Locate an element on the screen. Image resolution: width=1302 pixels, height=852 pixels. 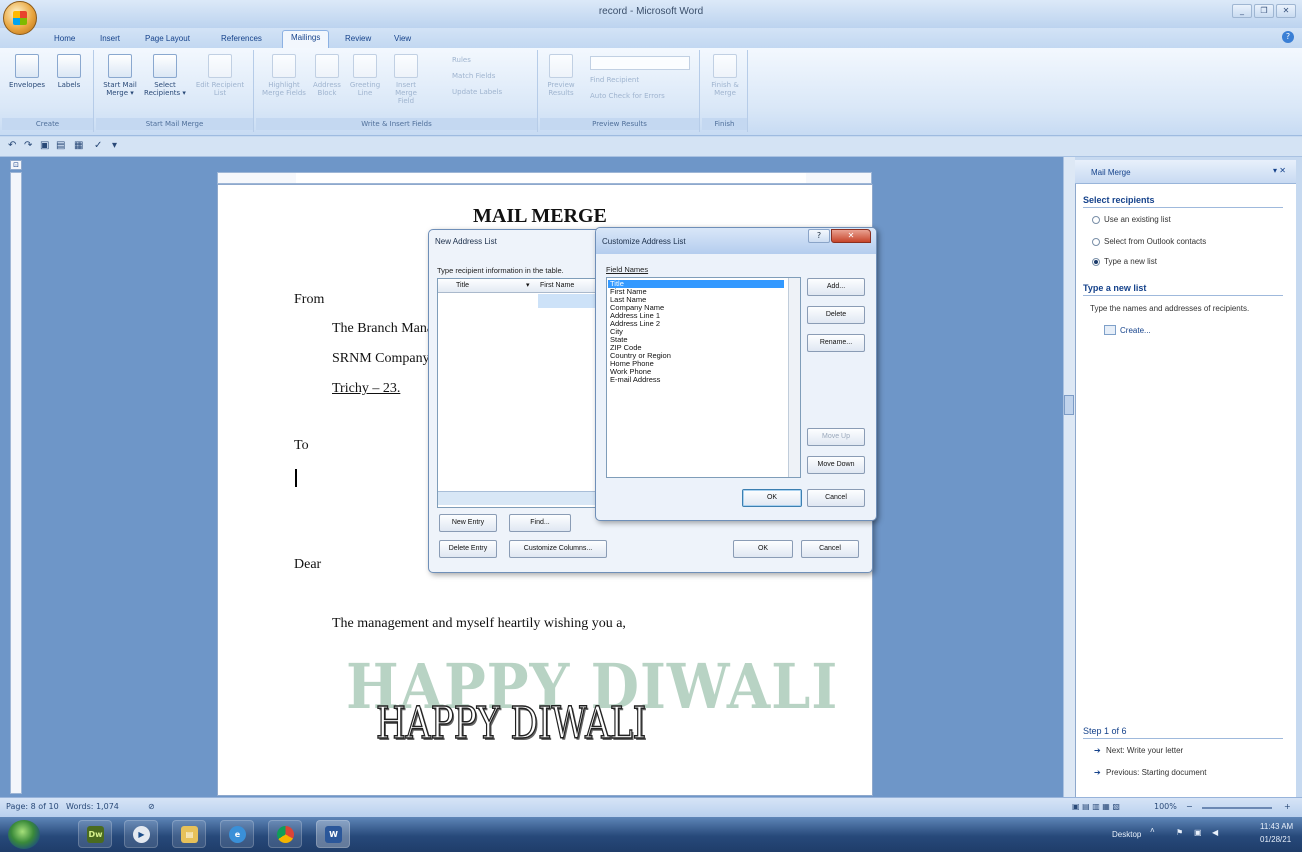
wordart-main: HAPPY DIWALI is located at coordinates (510, 723).